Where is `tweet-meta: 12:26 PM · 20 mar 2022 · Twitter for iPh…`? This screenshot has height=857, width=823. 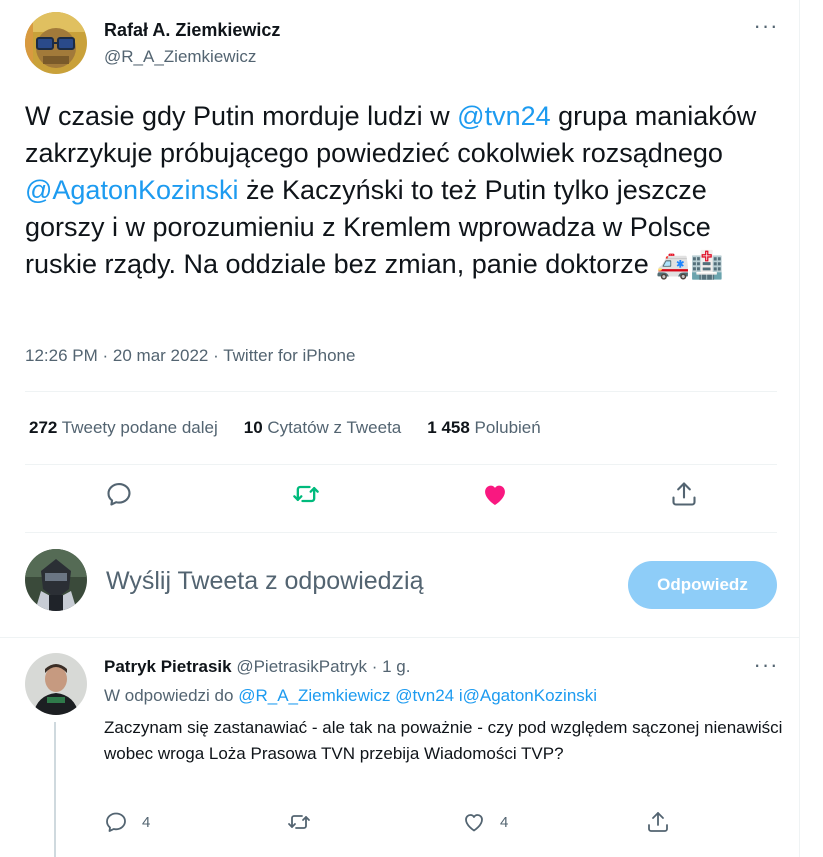 tweet-meta: 12:26 PM · 20 mar 2022 · Twitter for iPh… is located at coordinates (190, 356).